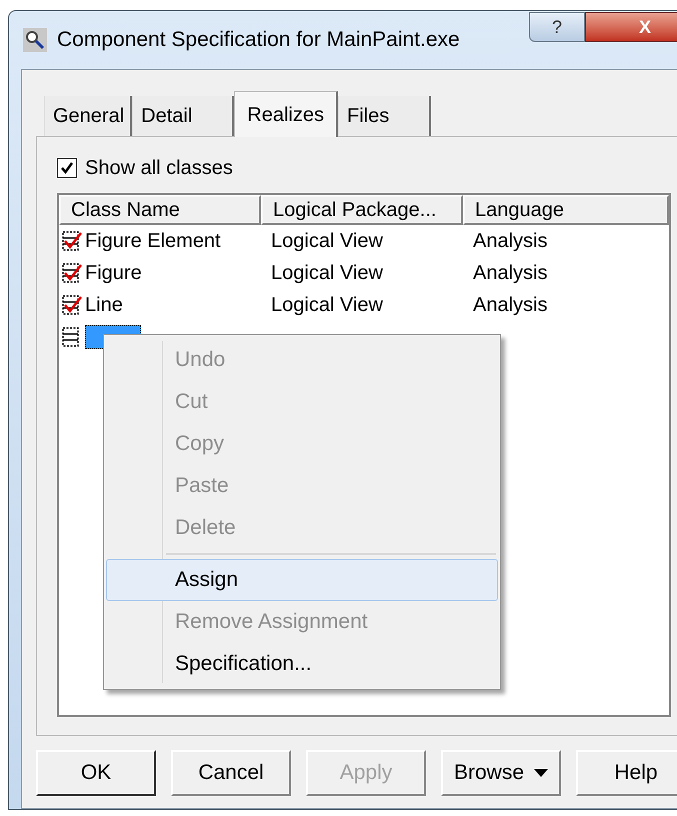 This screenshot has width=677, height=816. I want to click on check-icon, so click(67, 168).